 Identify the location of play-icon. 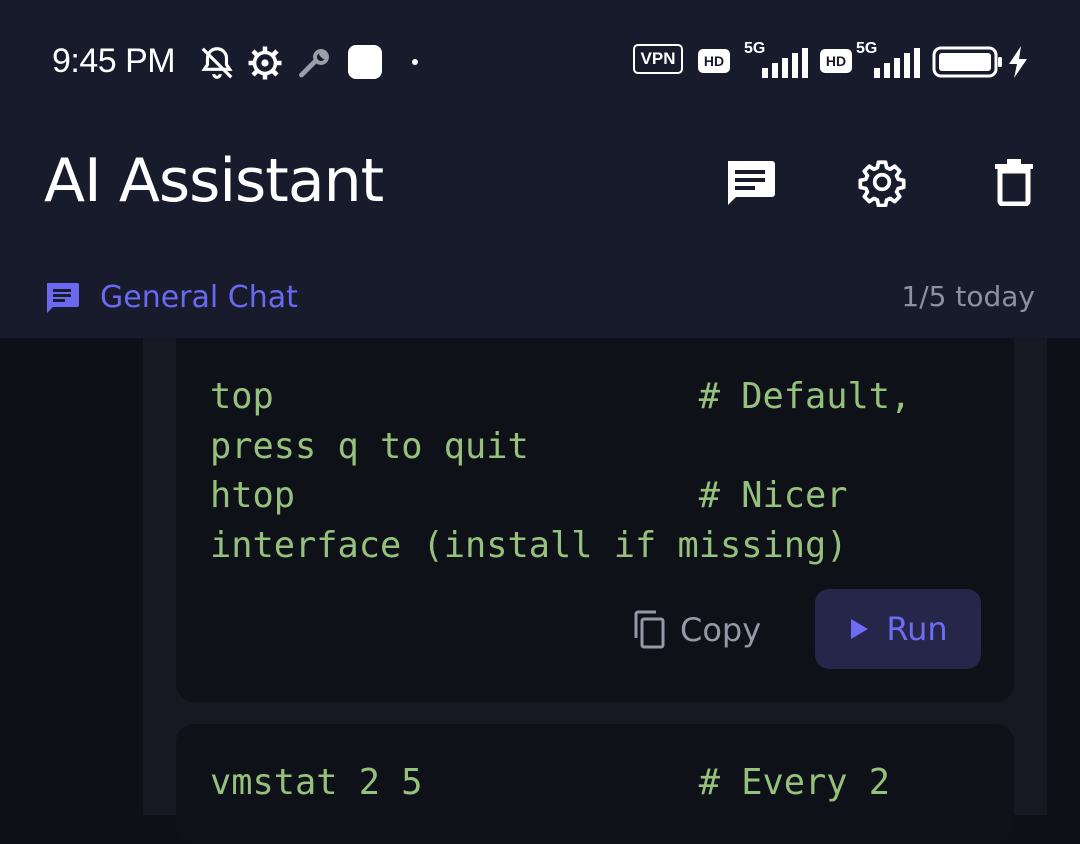
(860, 629).